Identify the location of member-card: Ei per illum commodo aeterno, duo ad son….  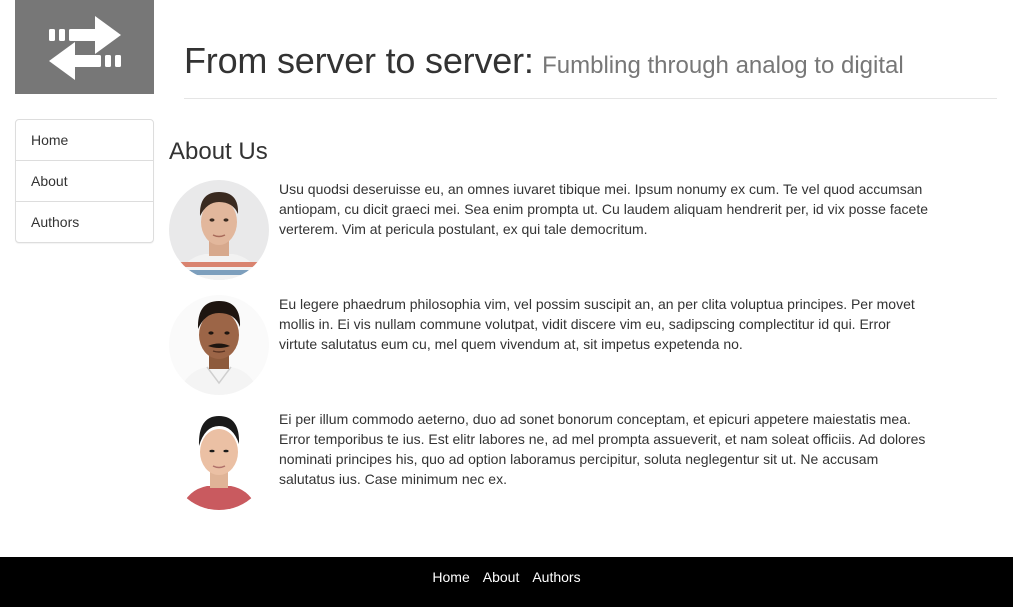
(559, 460).